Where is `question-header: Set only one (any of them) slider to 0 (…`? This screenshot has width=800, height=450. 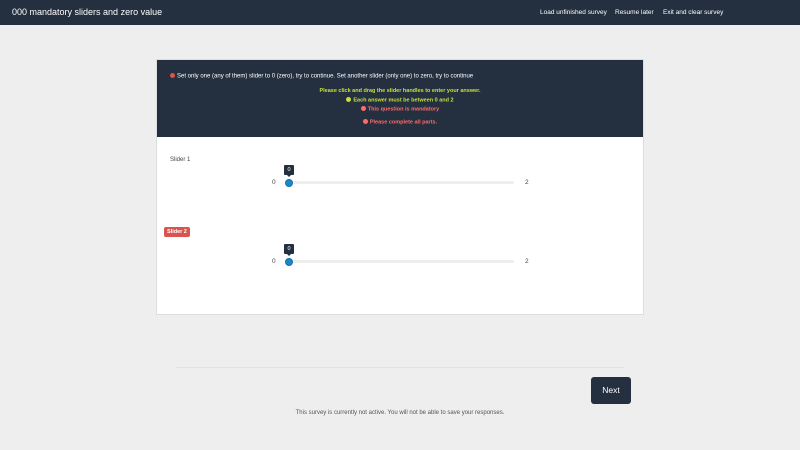
question-header: Set only one (any of them) slider to 0 (… is located at coordinates (400, 98).